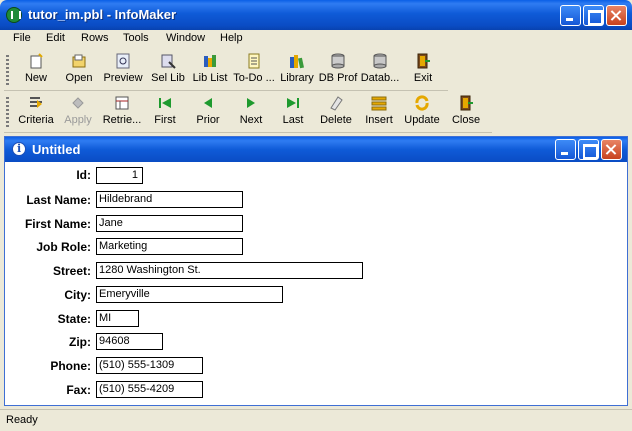  Describe the element at coordinates (83, 175) in the screenshot. I see `id-label: Id:` at that location.